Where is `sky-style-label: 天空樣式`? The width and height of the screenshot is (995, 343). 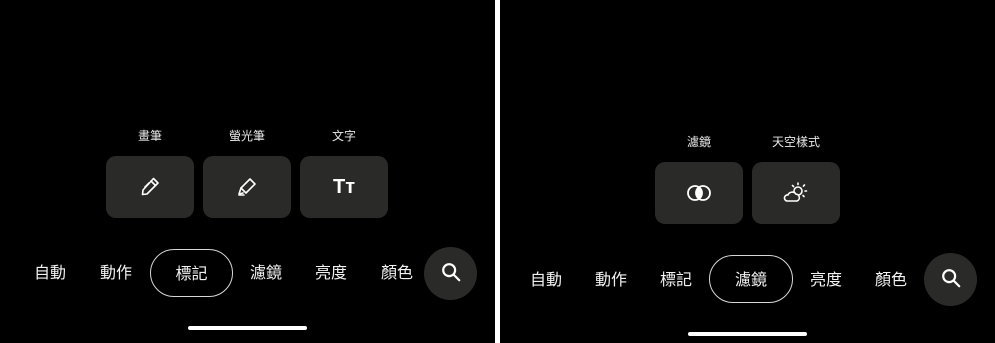
sky-style-label: 天空樣式 is located at coordinates (795, 142).